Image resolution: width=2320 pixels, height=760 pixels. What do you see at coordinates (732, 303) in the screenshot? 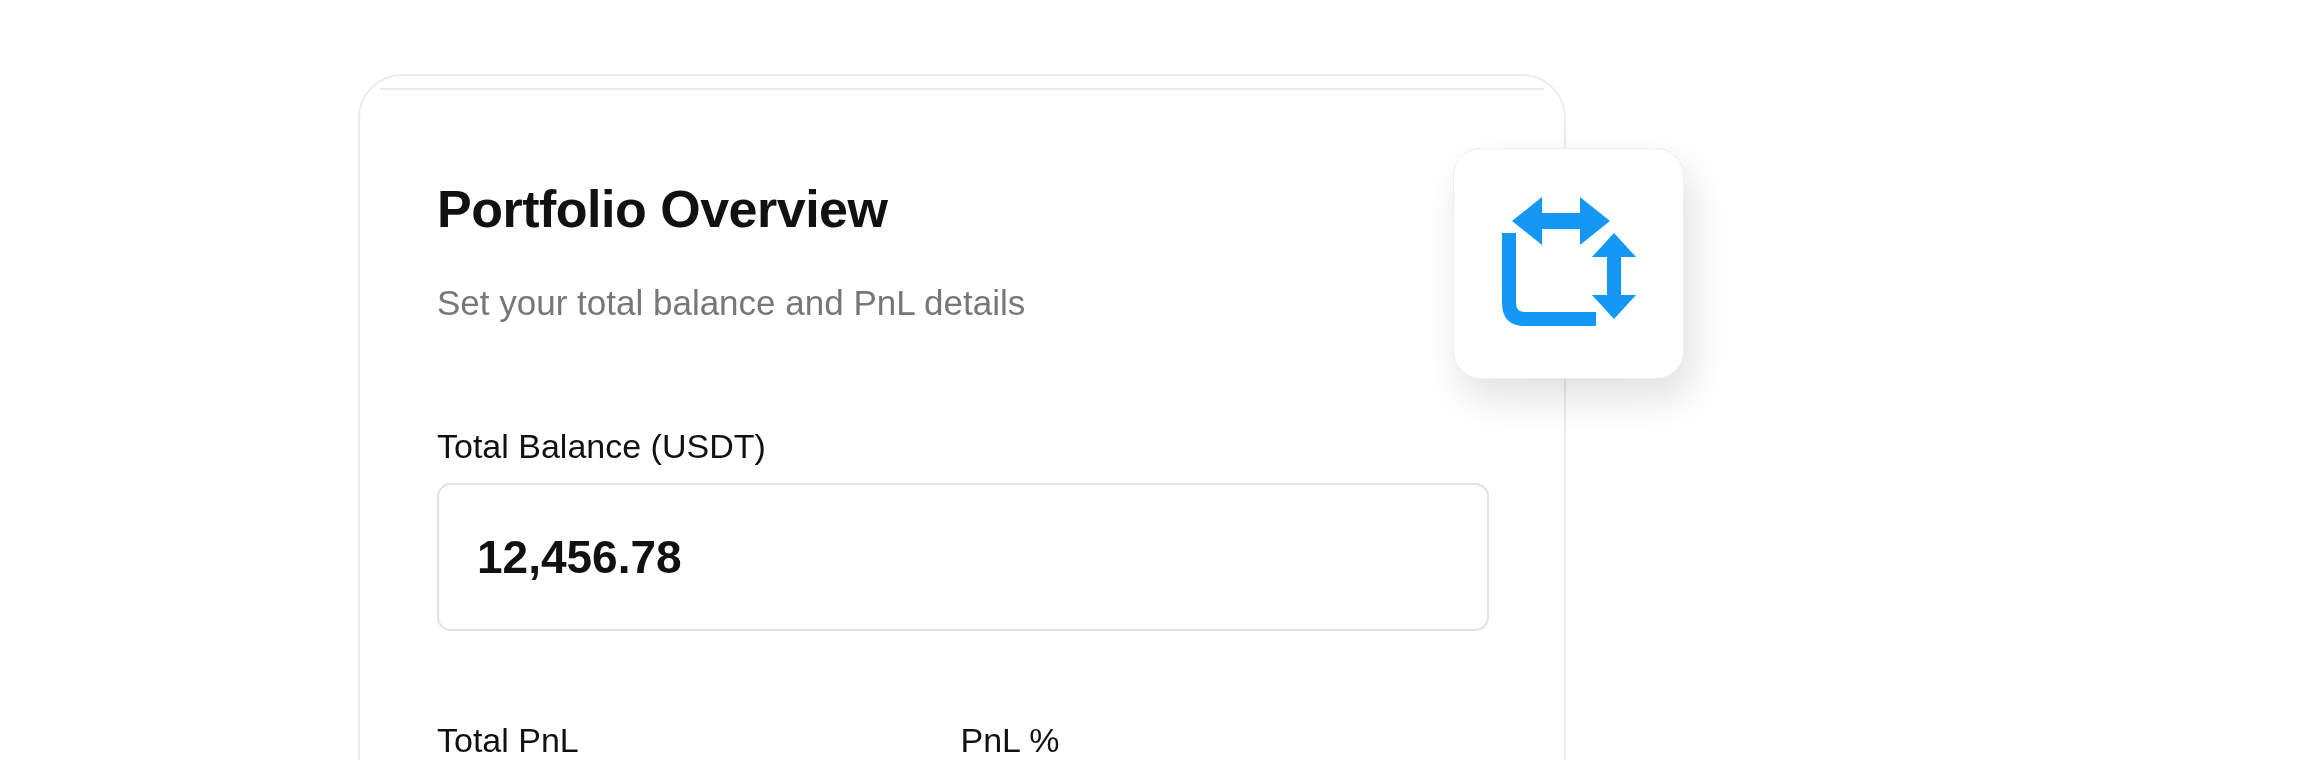
I see `card-subtitle: Set your total balance and PnL details` at bounding box center [732, 303].